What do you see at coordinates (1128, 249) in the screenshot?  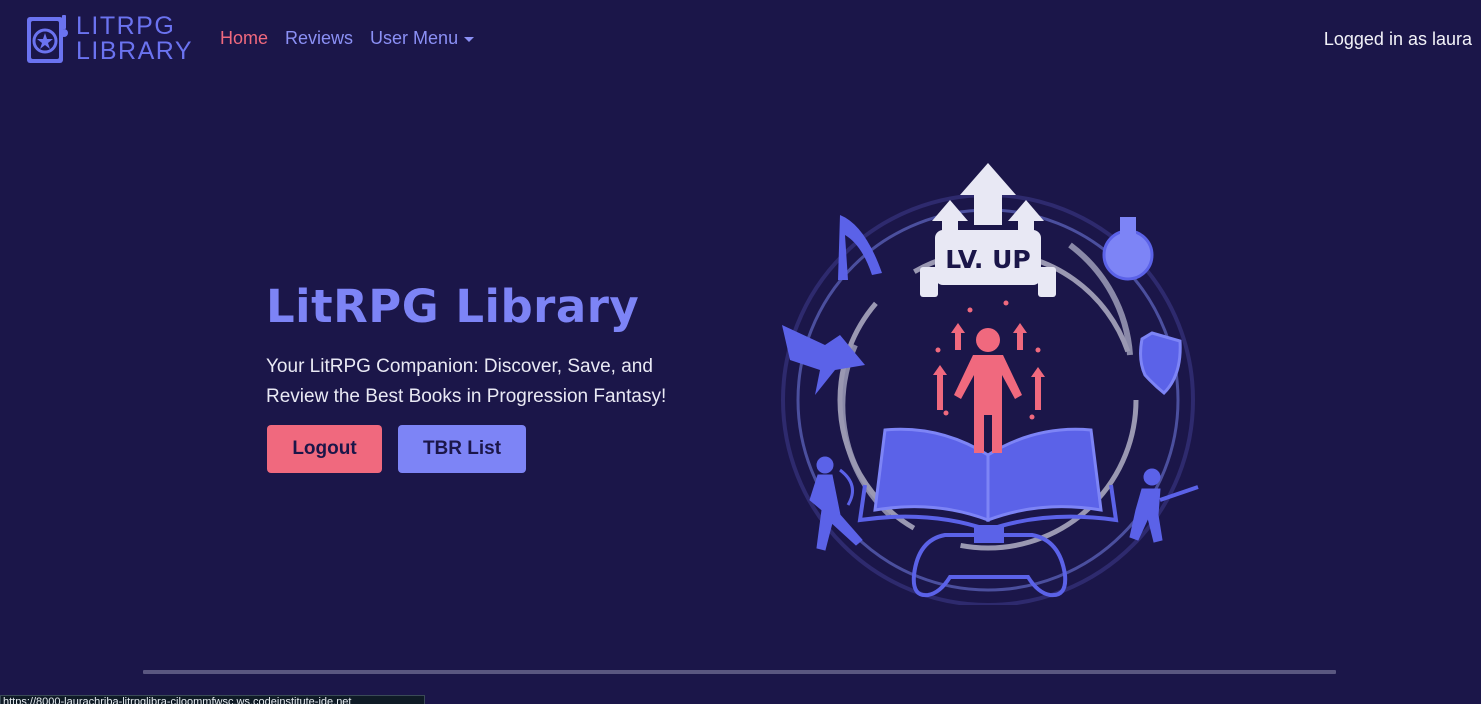 I see `potion-icon` at bounding box center [1128, 249].